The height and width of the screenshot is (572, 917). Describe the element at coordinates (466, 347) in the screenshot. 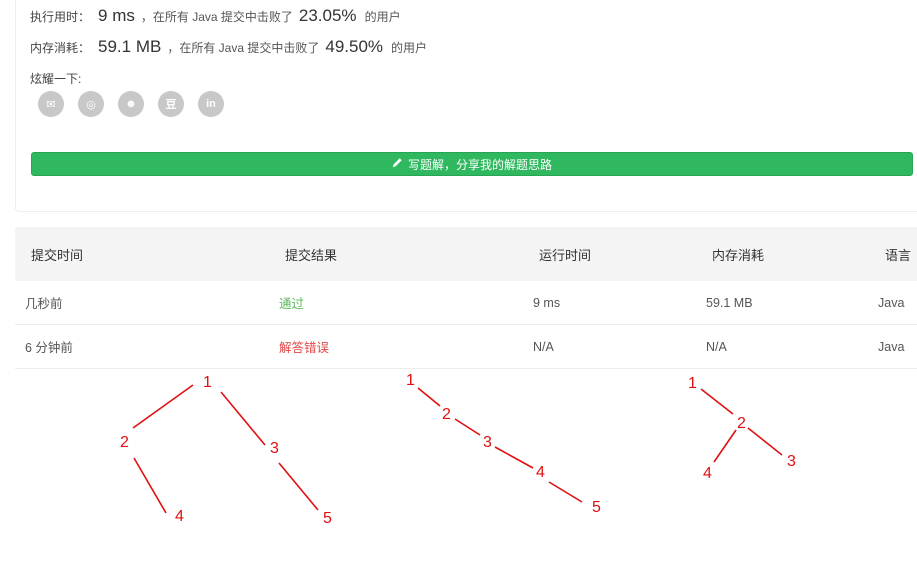

I see `table-row: 6 分钟前 解答错误 N/A N/A Java` at that location.